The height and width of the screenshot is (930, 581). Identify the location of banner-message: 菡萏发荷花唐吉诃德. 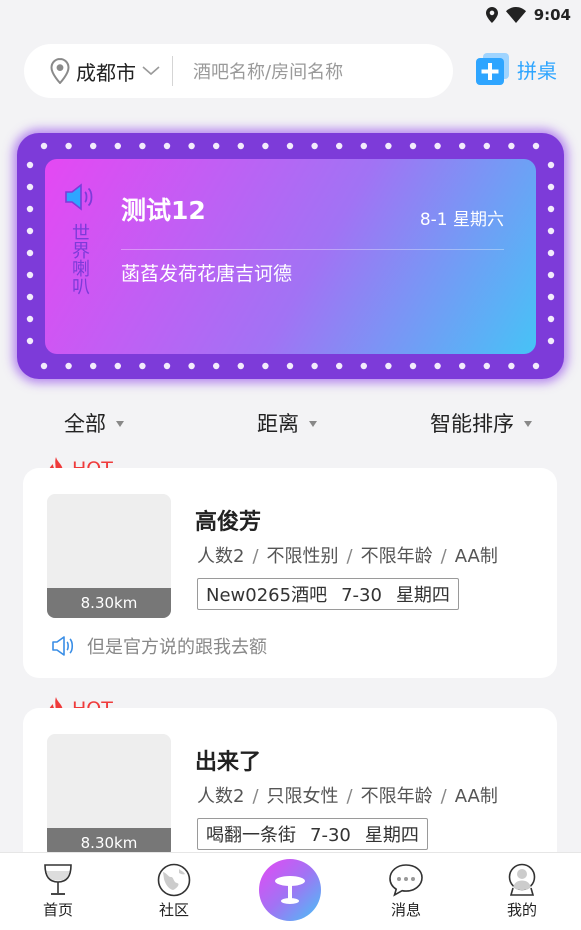
(207, 274).